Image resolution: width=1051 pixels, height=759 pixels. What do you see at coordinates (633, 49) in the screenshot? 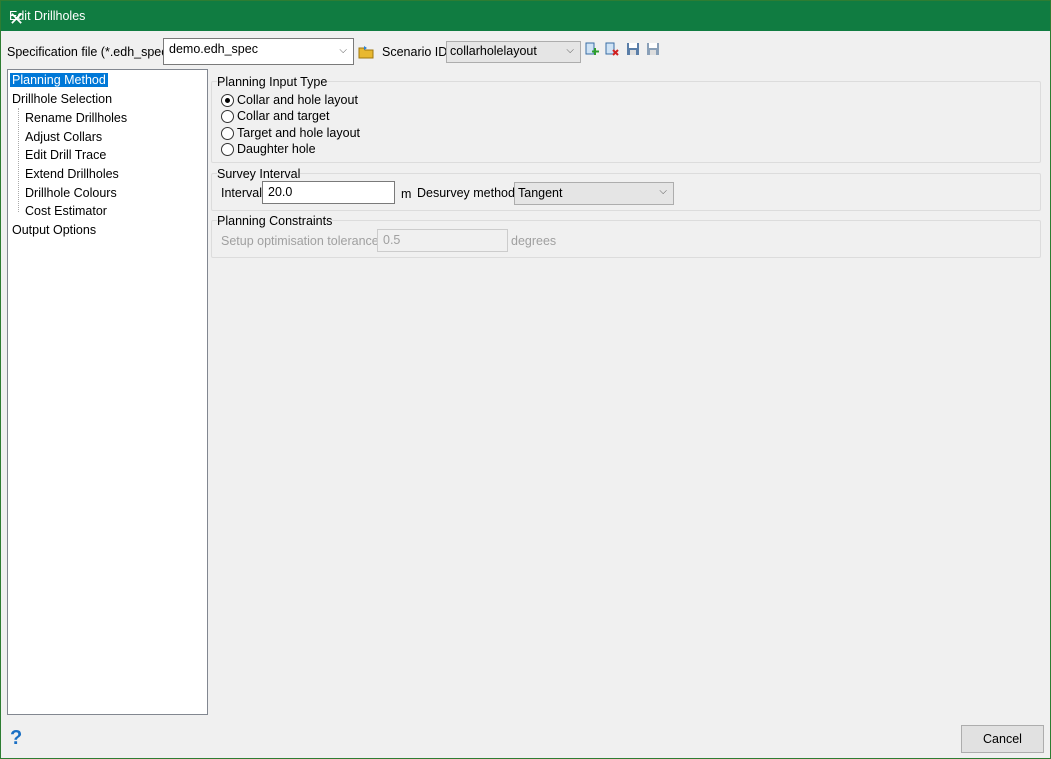
I see `save-icon` at bounding box center [633, 49].